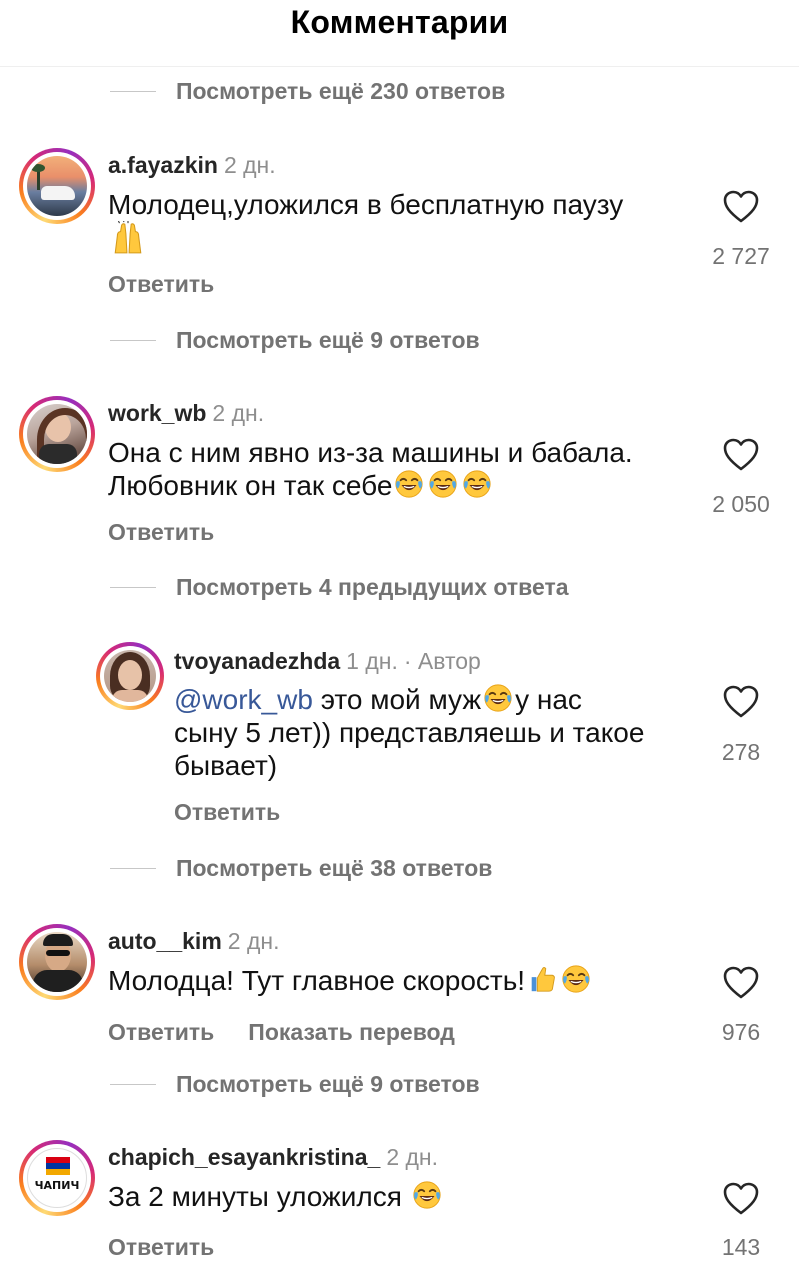 This screenshot has width=799, height=1280. I want to click on comment-text: За 2 минуты уложился, so click(388, 1196).